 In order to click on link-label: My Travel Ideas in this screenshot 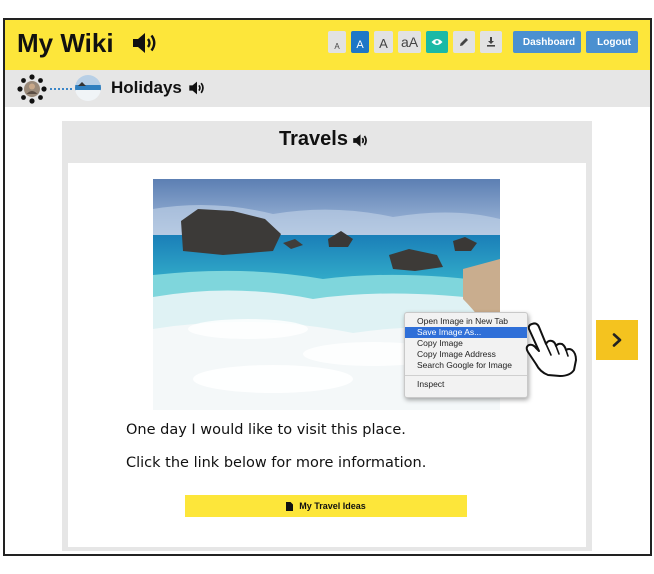, I will do `click(332, 506)`.